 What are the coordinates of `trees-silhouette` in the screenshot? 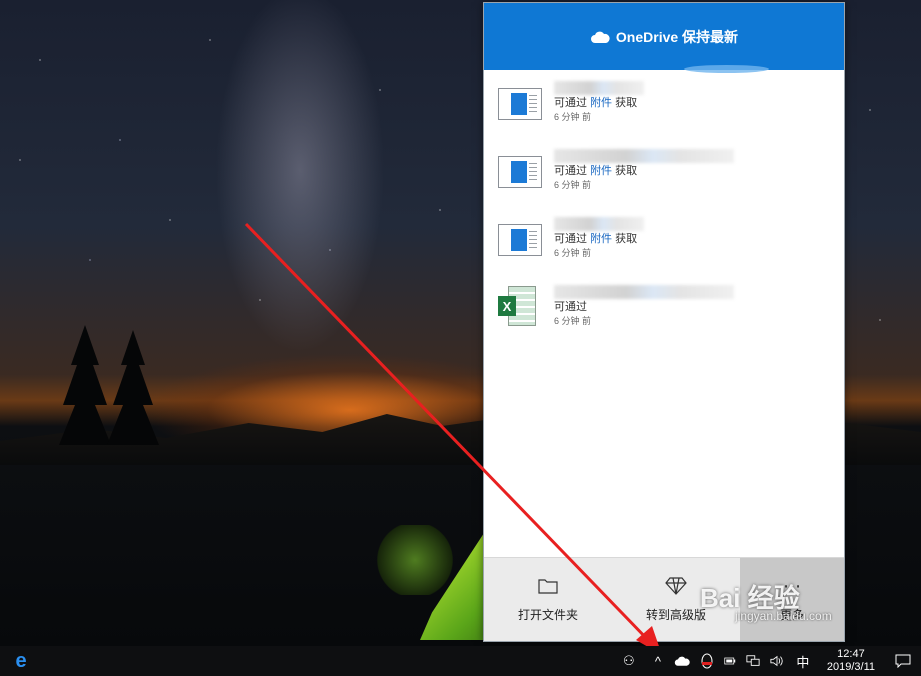 It's located at (109, 385).